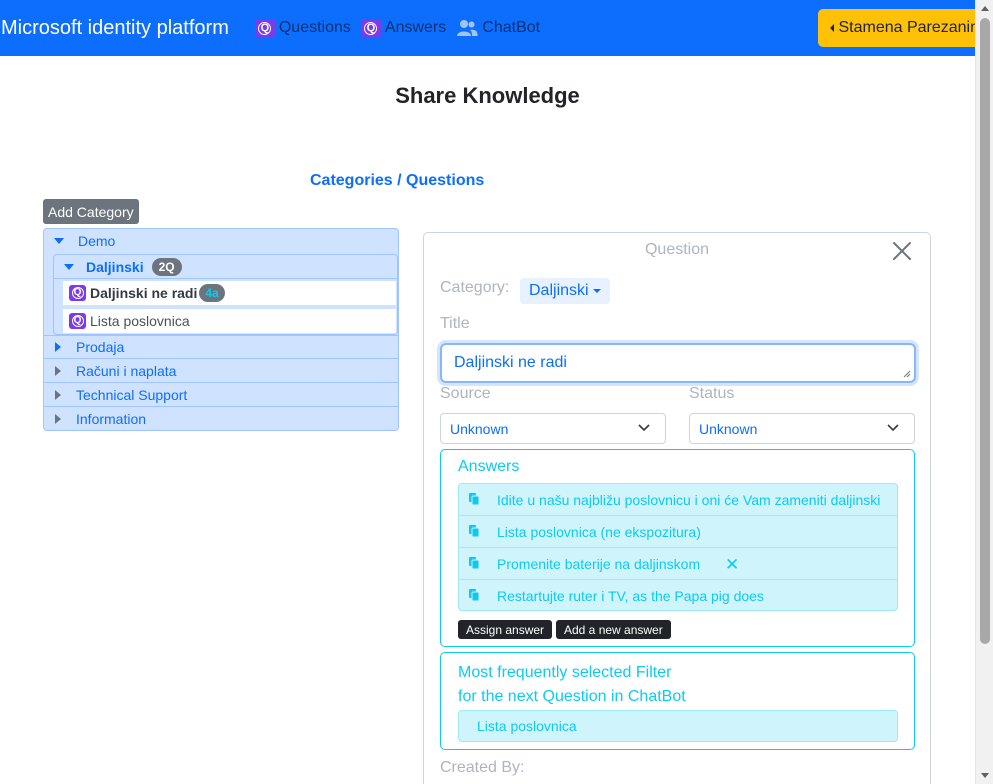 This screenshot has height=784, width=993. I want to click on tree-label: Information, so click(111, 419).